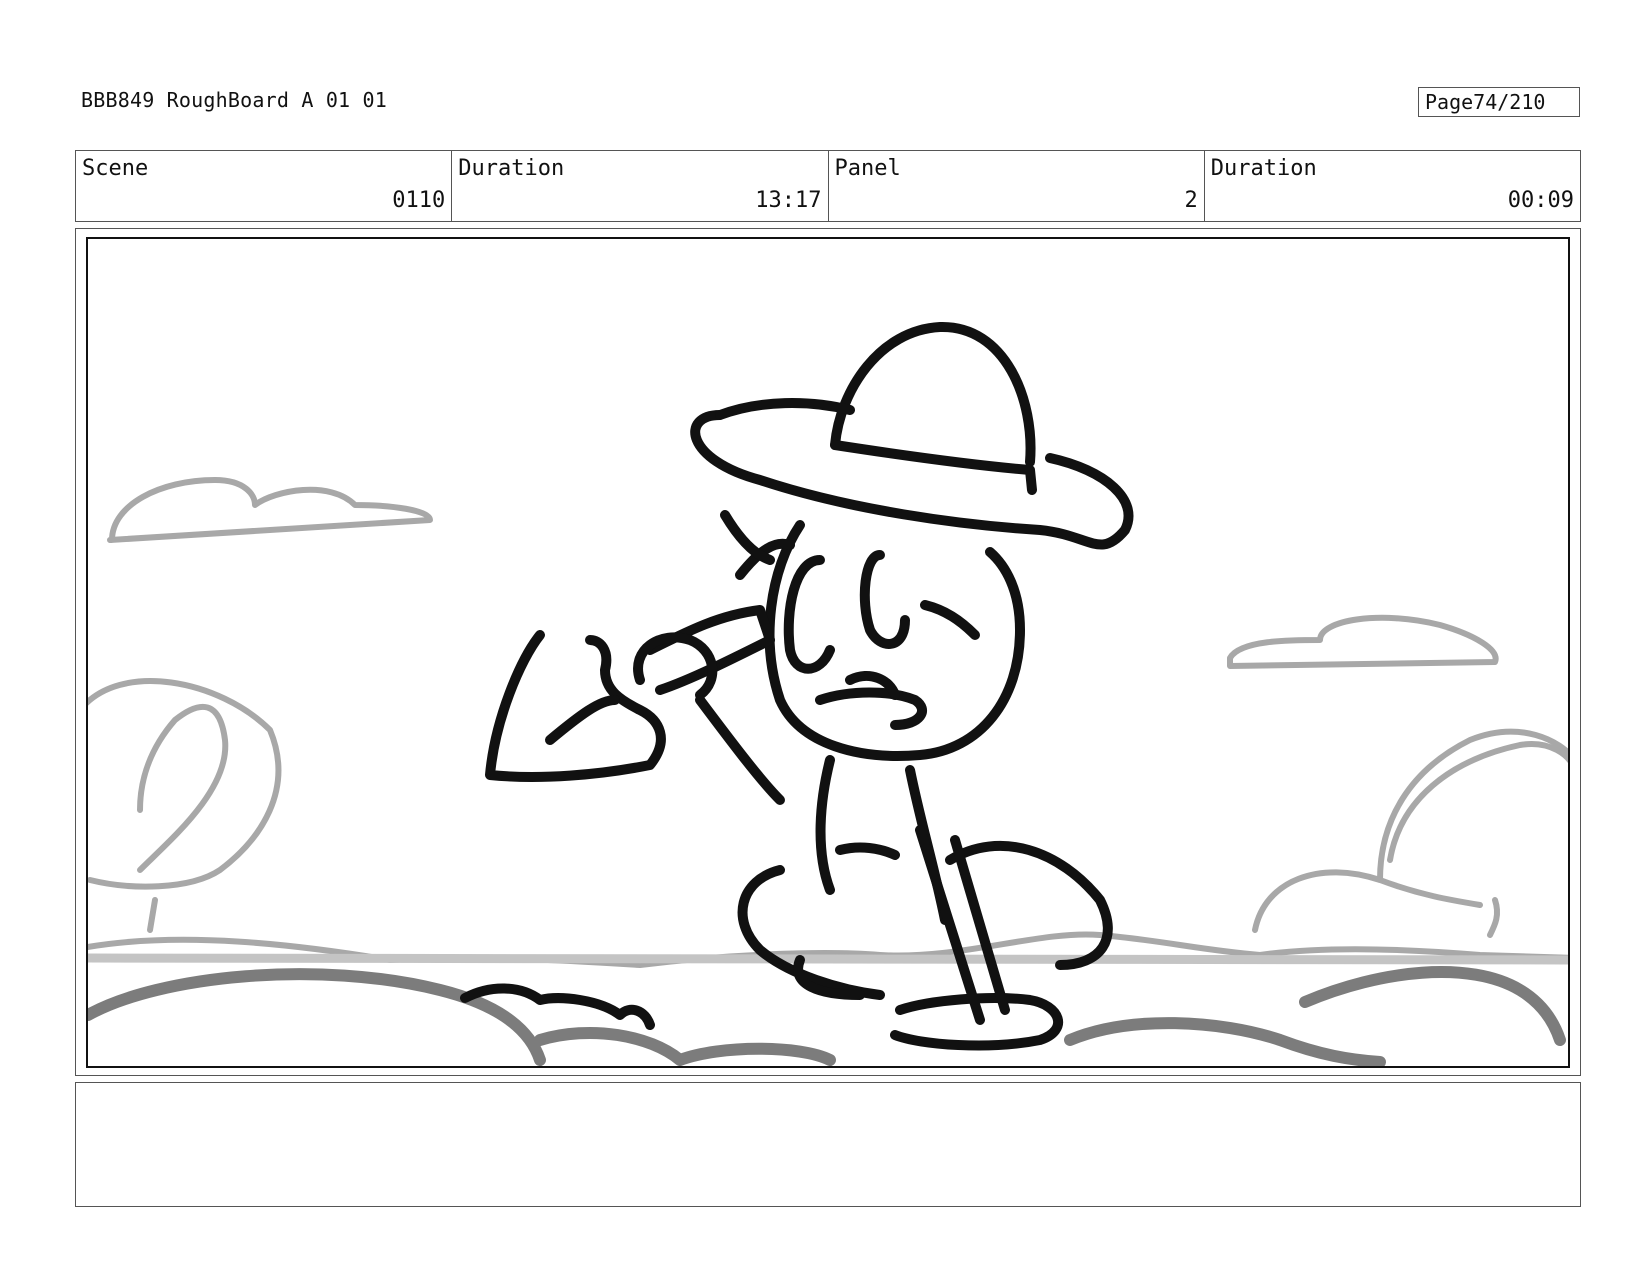 The width and height of the screenshot is (1650, 1275). Describe the element at coordinates (183, 788) in the screenshot. I see `tree-left-trunk` at that location.